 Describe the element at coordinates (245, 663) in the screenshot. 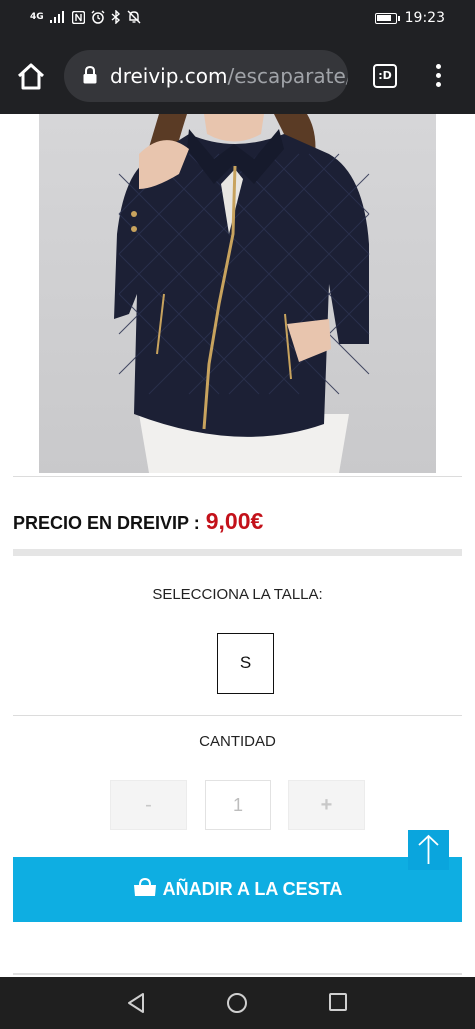

I see `size-option-s: S` at that location.